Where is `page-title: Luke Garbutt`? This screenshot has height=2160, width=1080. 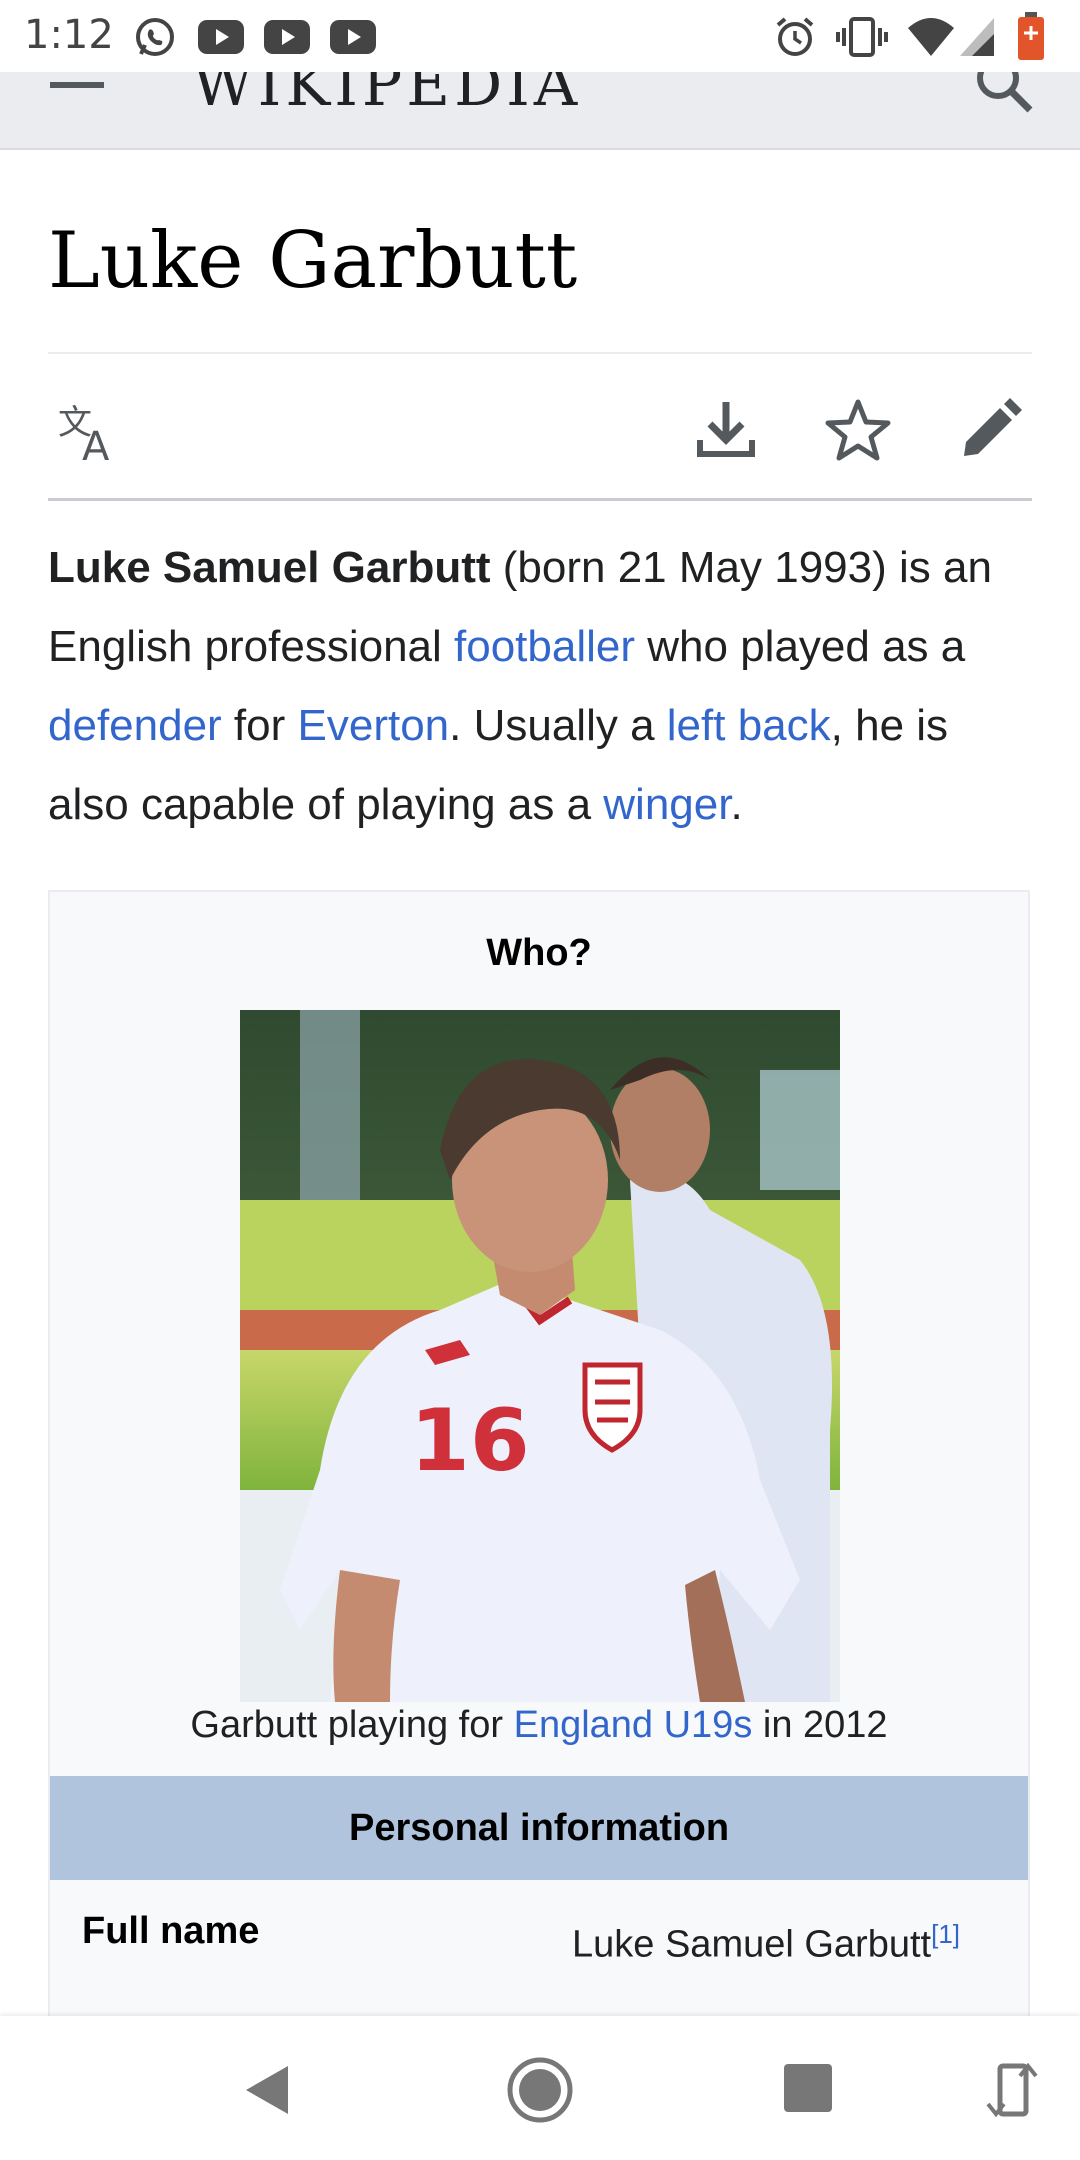
page-title: Luke Garbutt is located at coordinates (313, 261).